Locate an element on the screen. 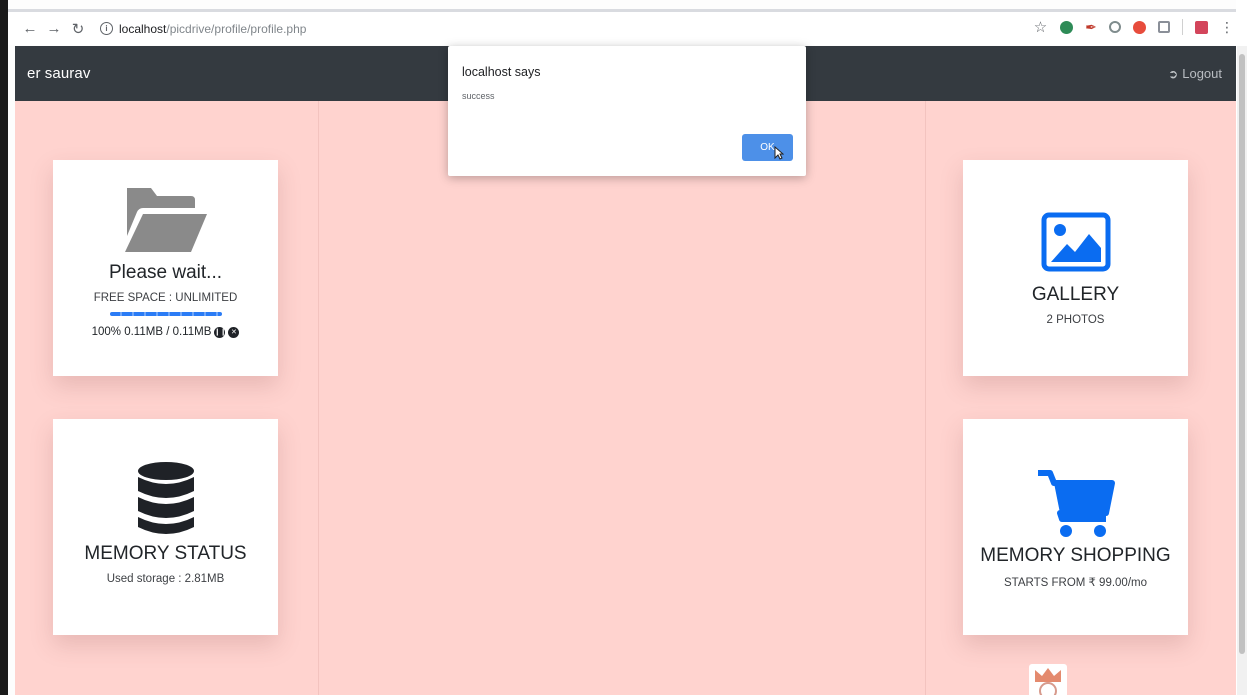 The image size is (1251, 695). image-icon is located at coordinates (1075, 242).